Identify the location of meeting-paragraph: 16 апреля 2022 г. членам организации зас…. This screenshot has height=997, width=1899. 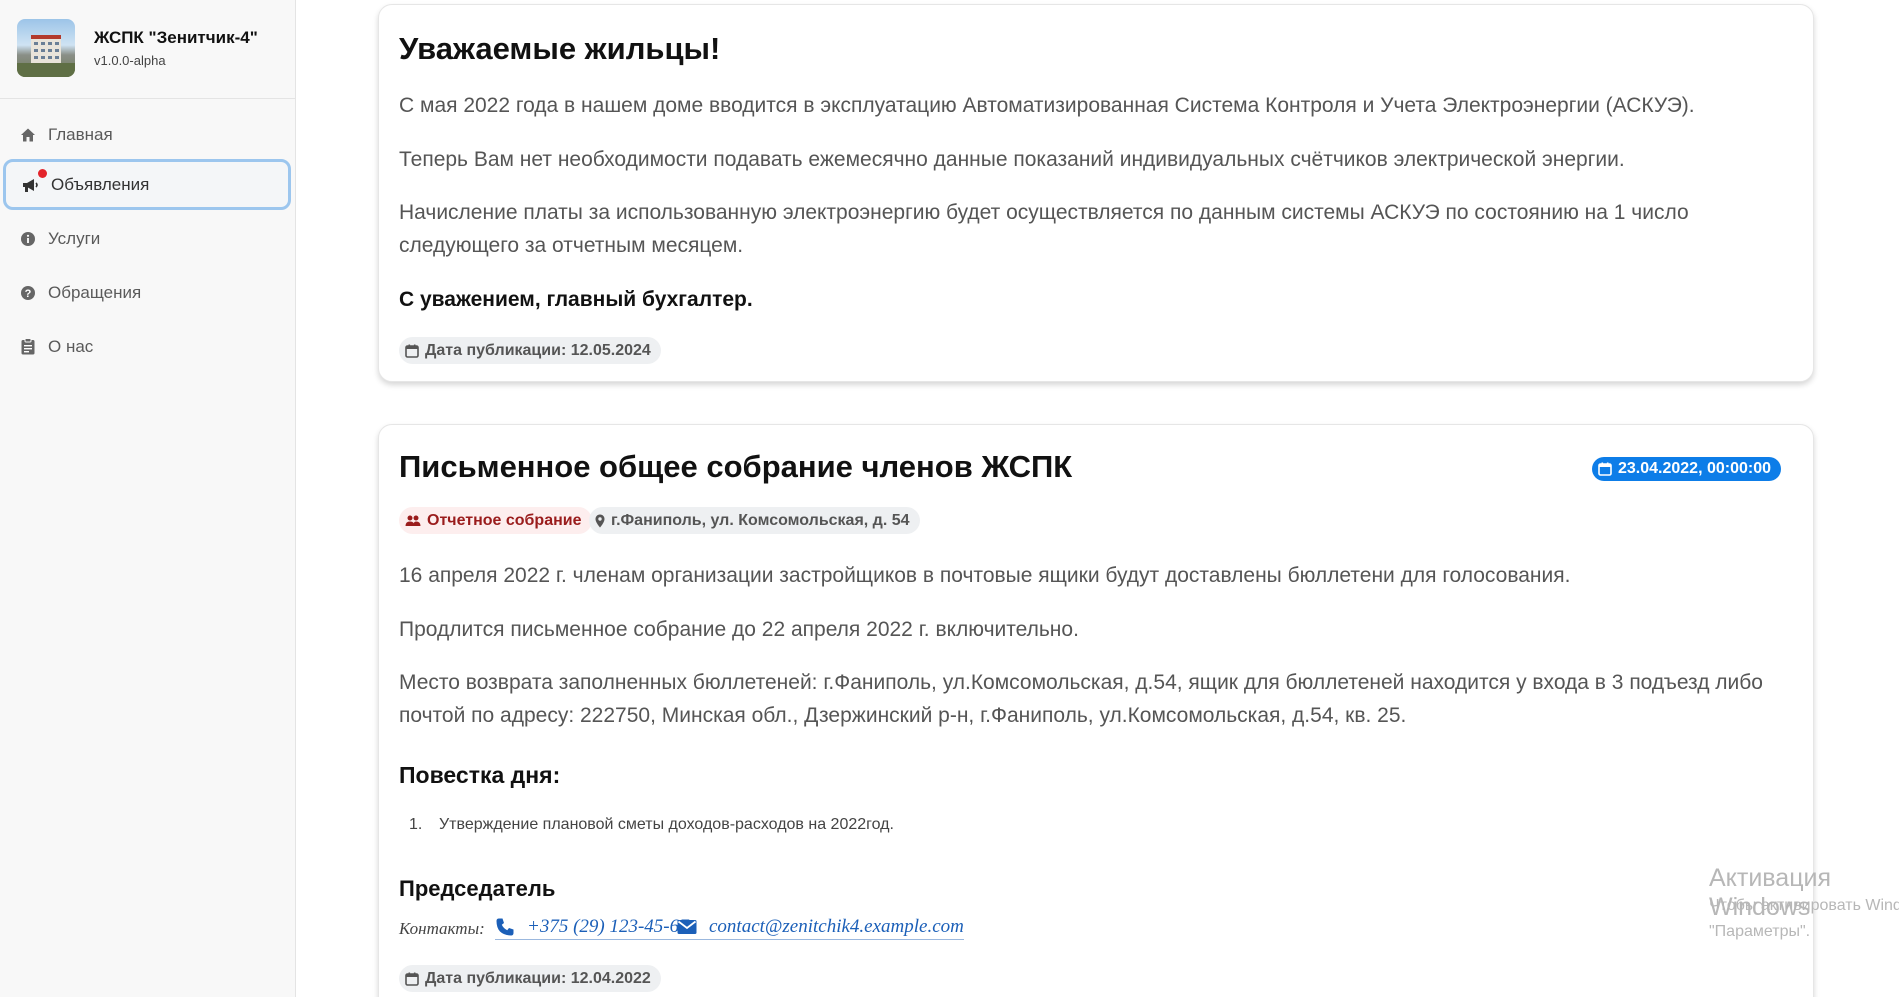
(985, 575).